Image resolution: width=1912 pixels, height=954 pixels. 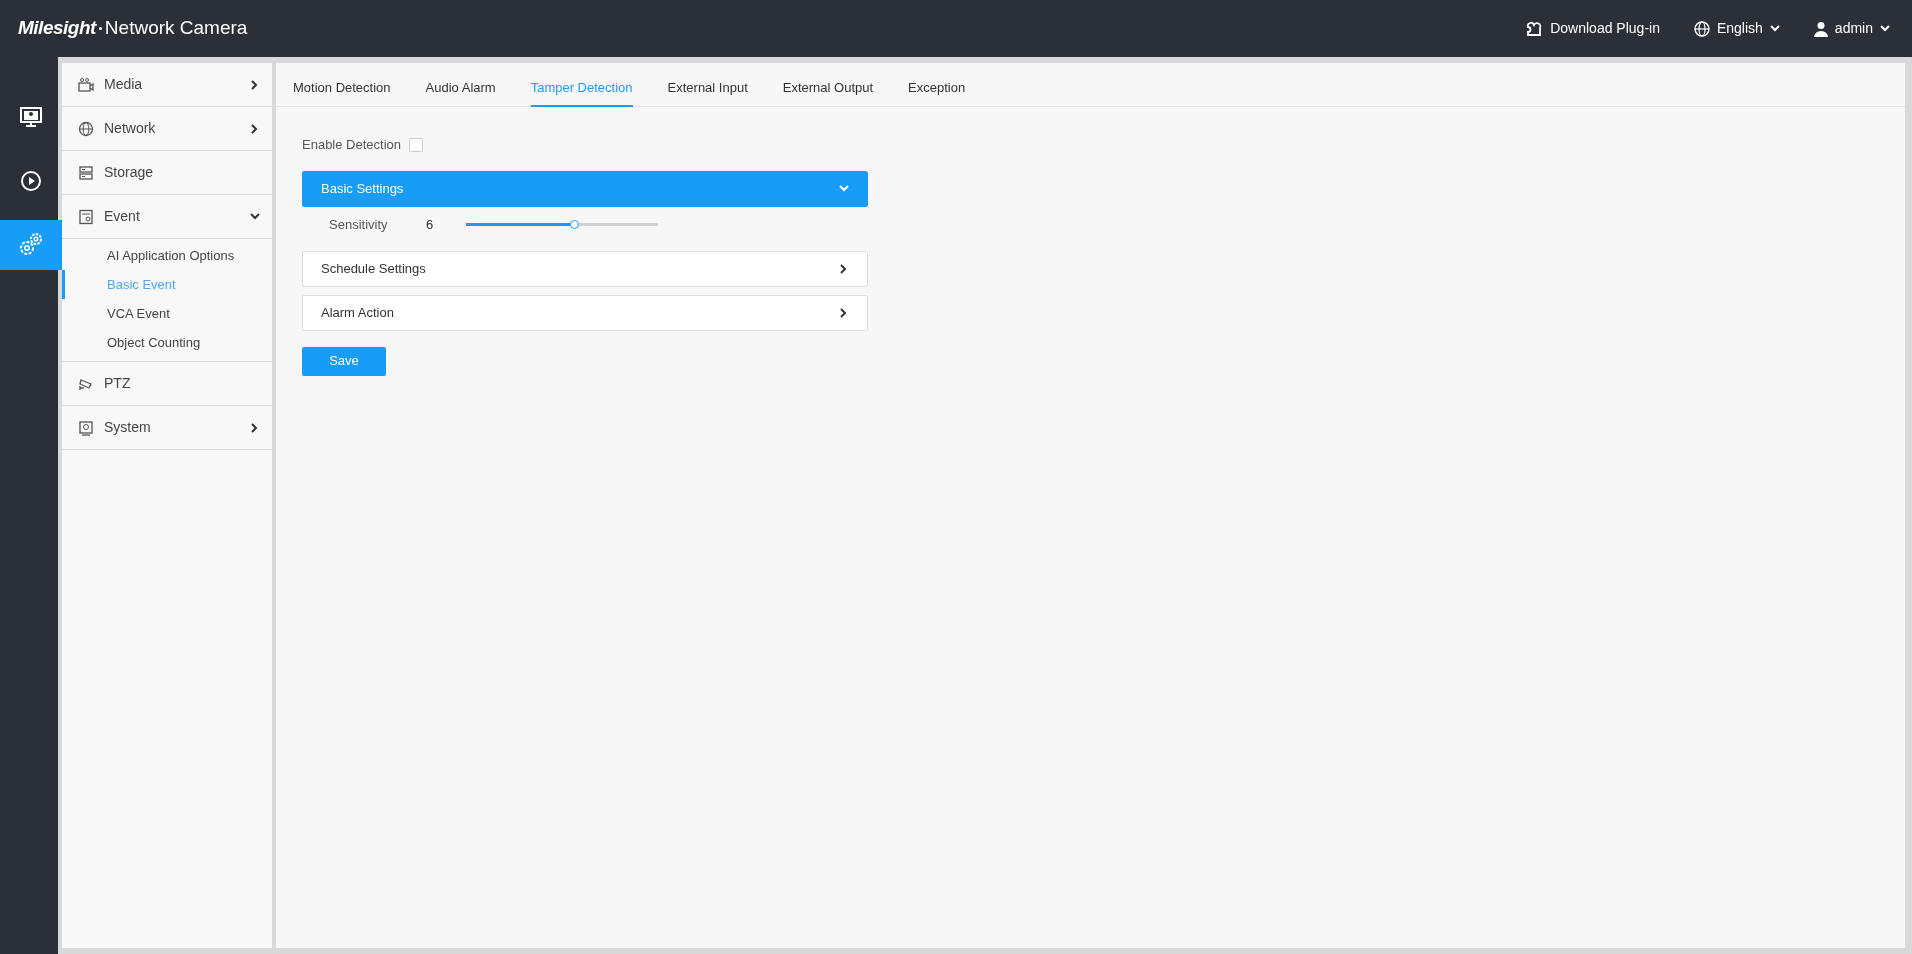 What do you see at coordinates (430, 224) in the screenshot?
I see `slider-value: 6` at bounding box center [430, 224].